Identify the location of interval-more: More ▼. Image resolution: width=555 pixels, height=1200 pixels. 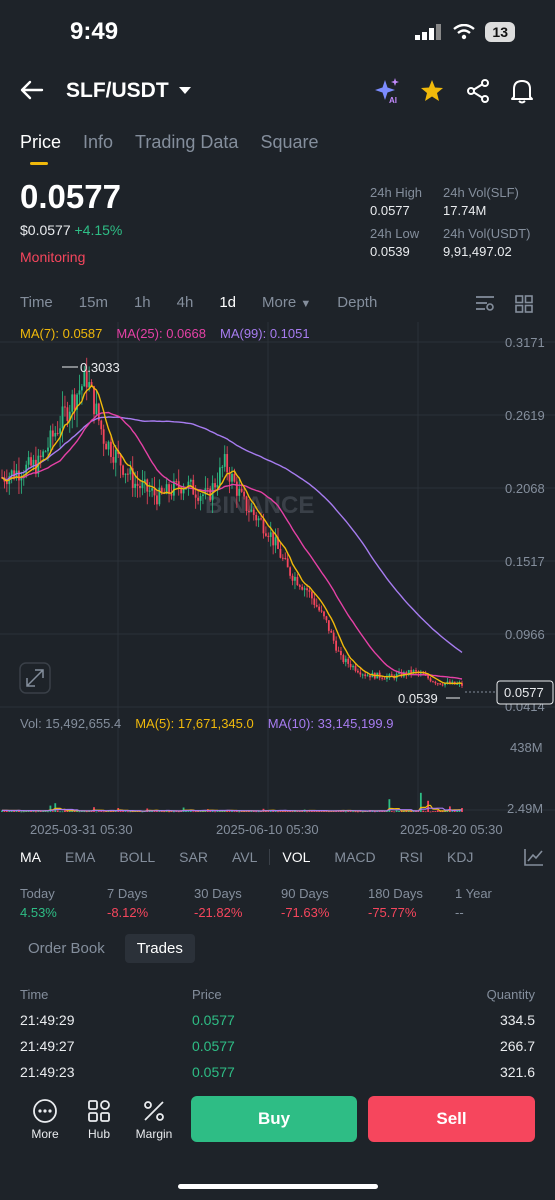
(286, 302).